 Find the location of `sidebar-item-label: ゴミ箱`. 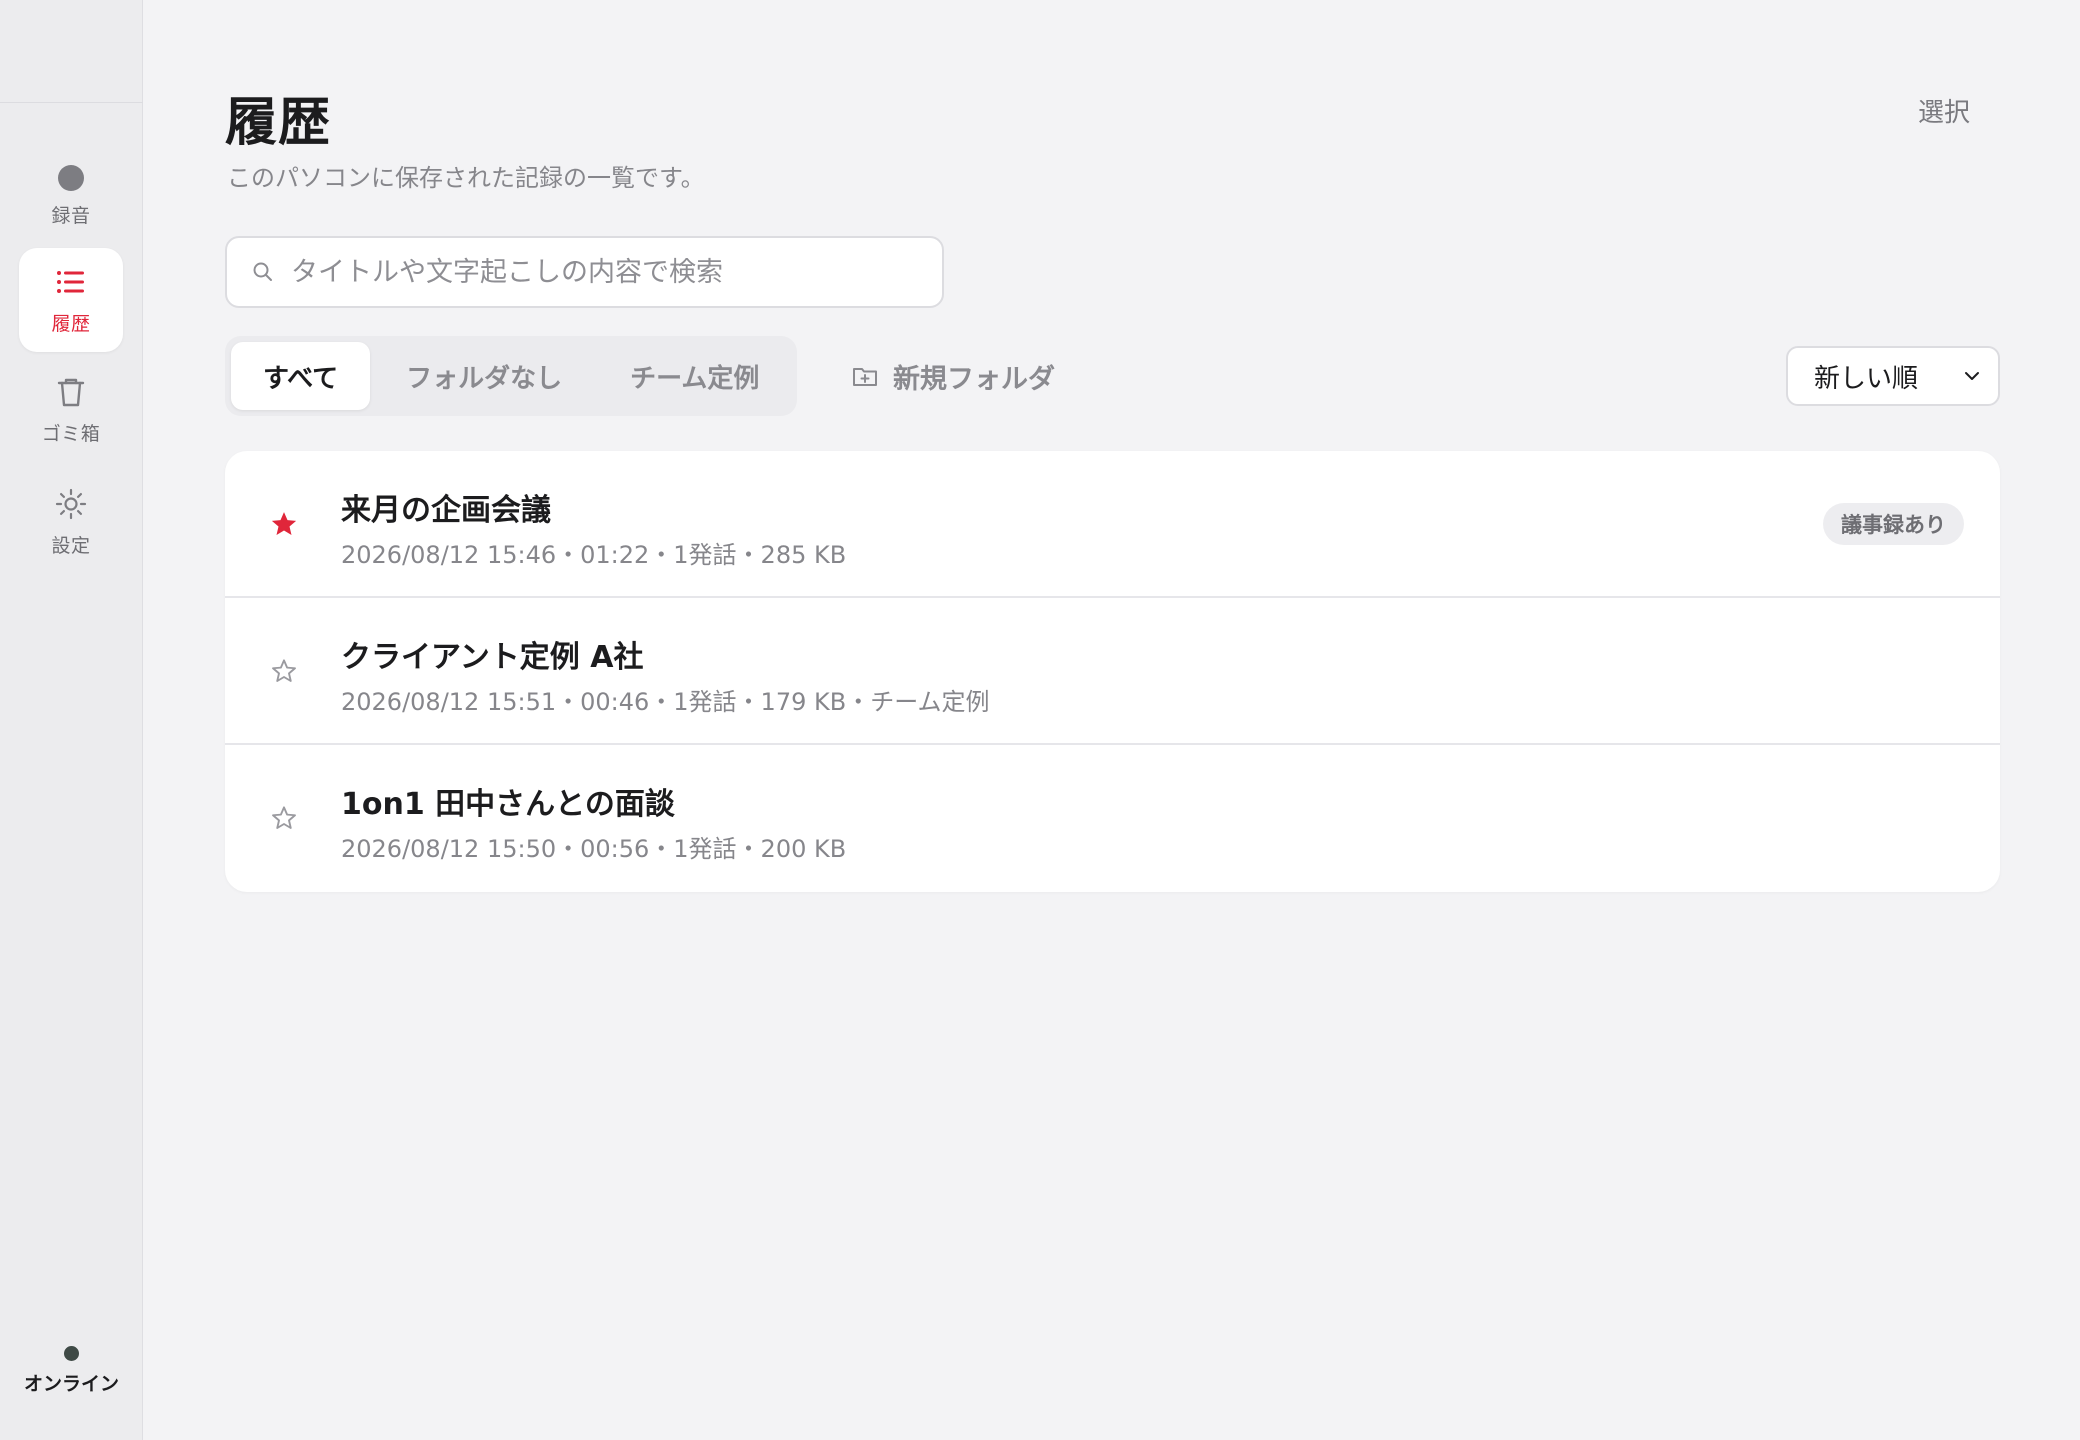

sidebar-item-label: ゴミ箱 is located at coordinates (71, 433).